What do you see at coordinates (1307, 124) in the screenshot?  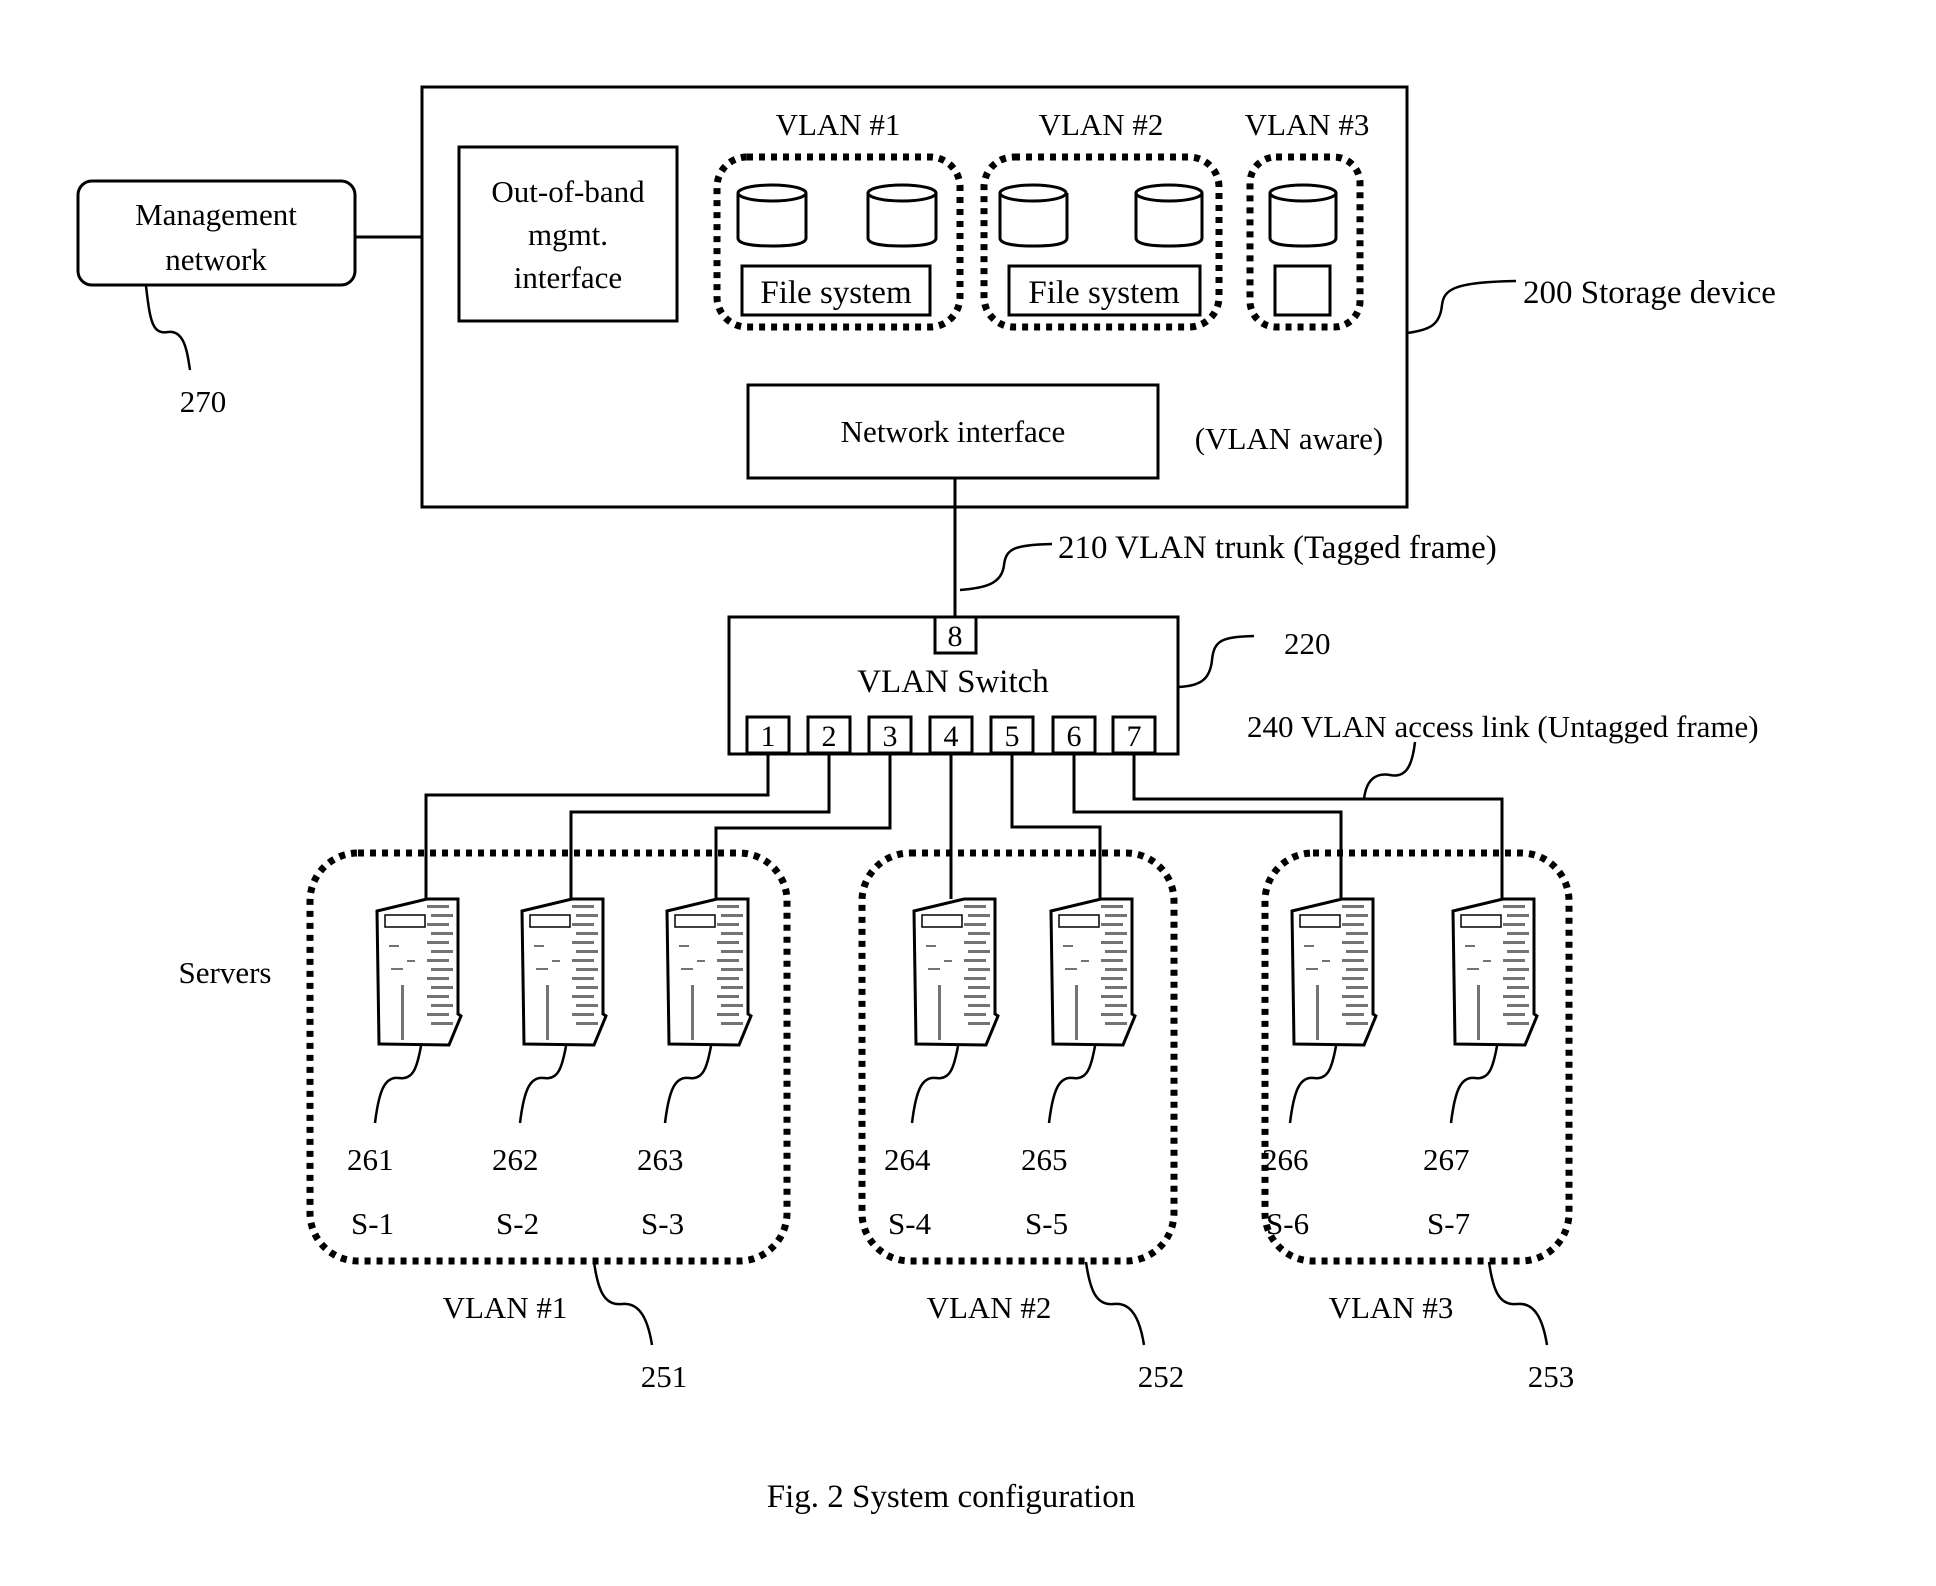 I see `storage-vlan3-label: VLAN #3` at bounding box center [1307, 124].